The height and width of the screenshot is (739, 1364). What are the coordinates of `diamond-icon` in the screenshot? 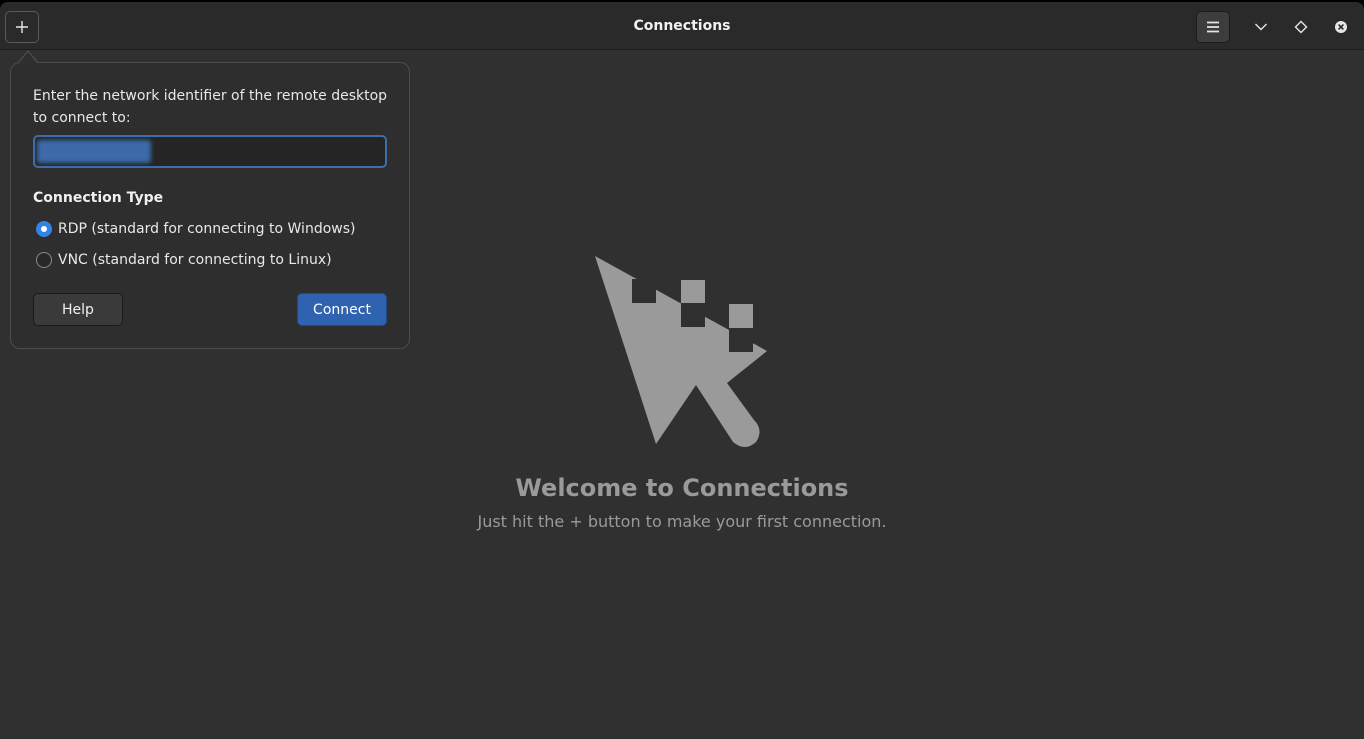 It's located at (1301, 27).